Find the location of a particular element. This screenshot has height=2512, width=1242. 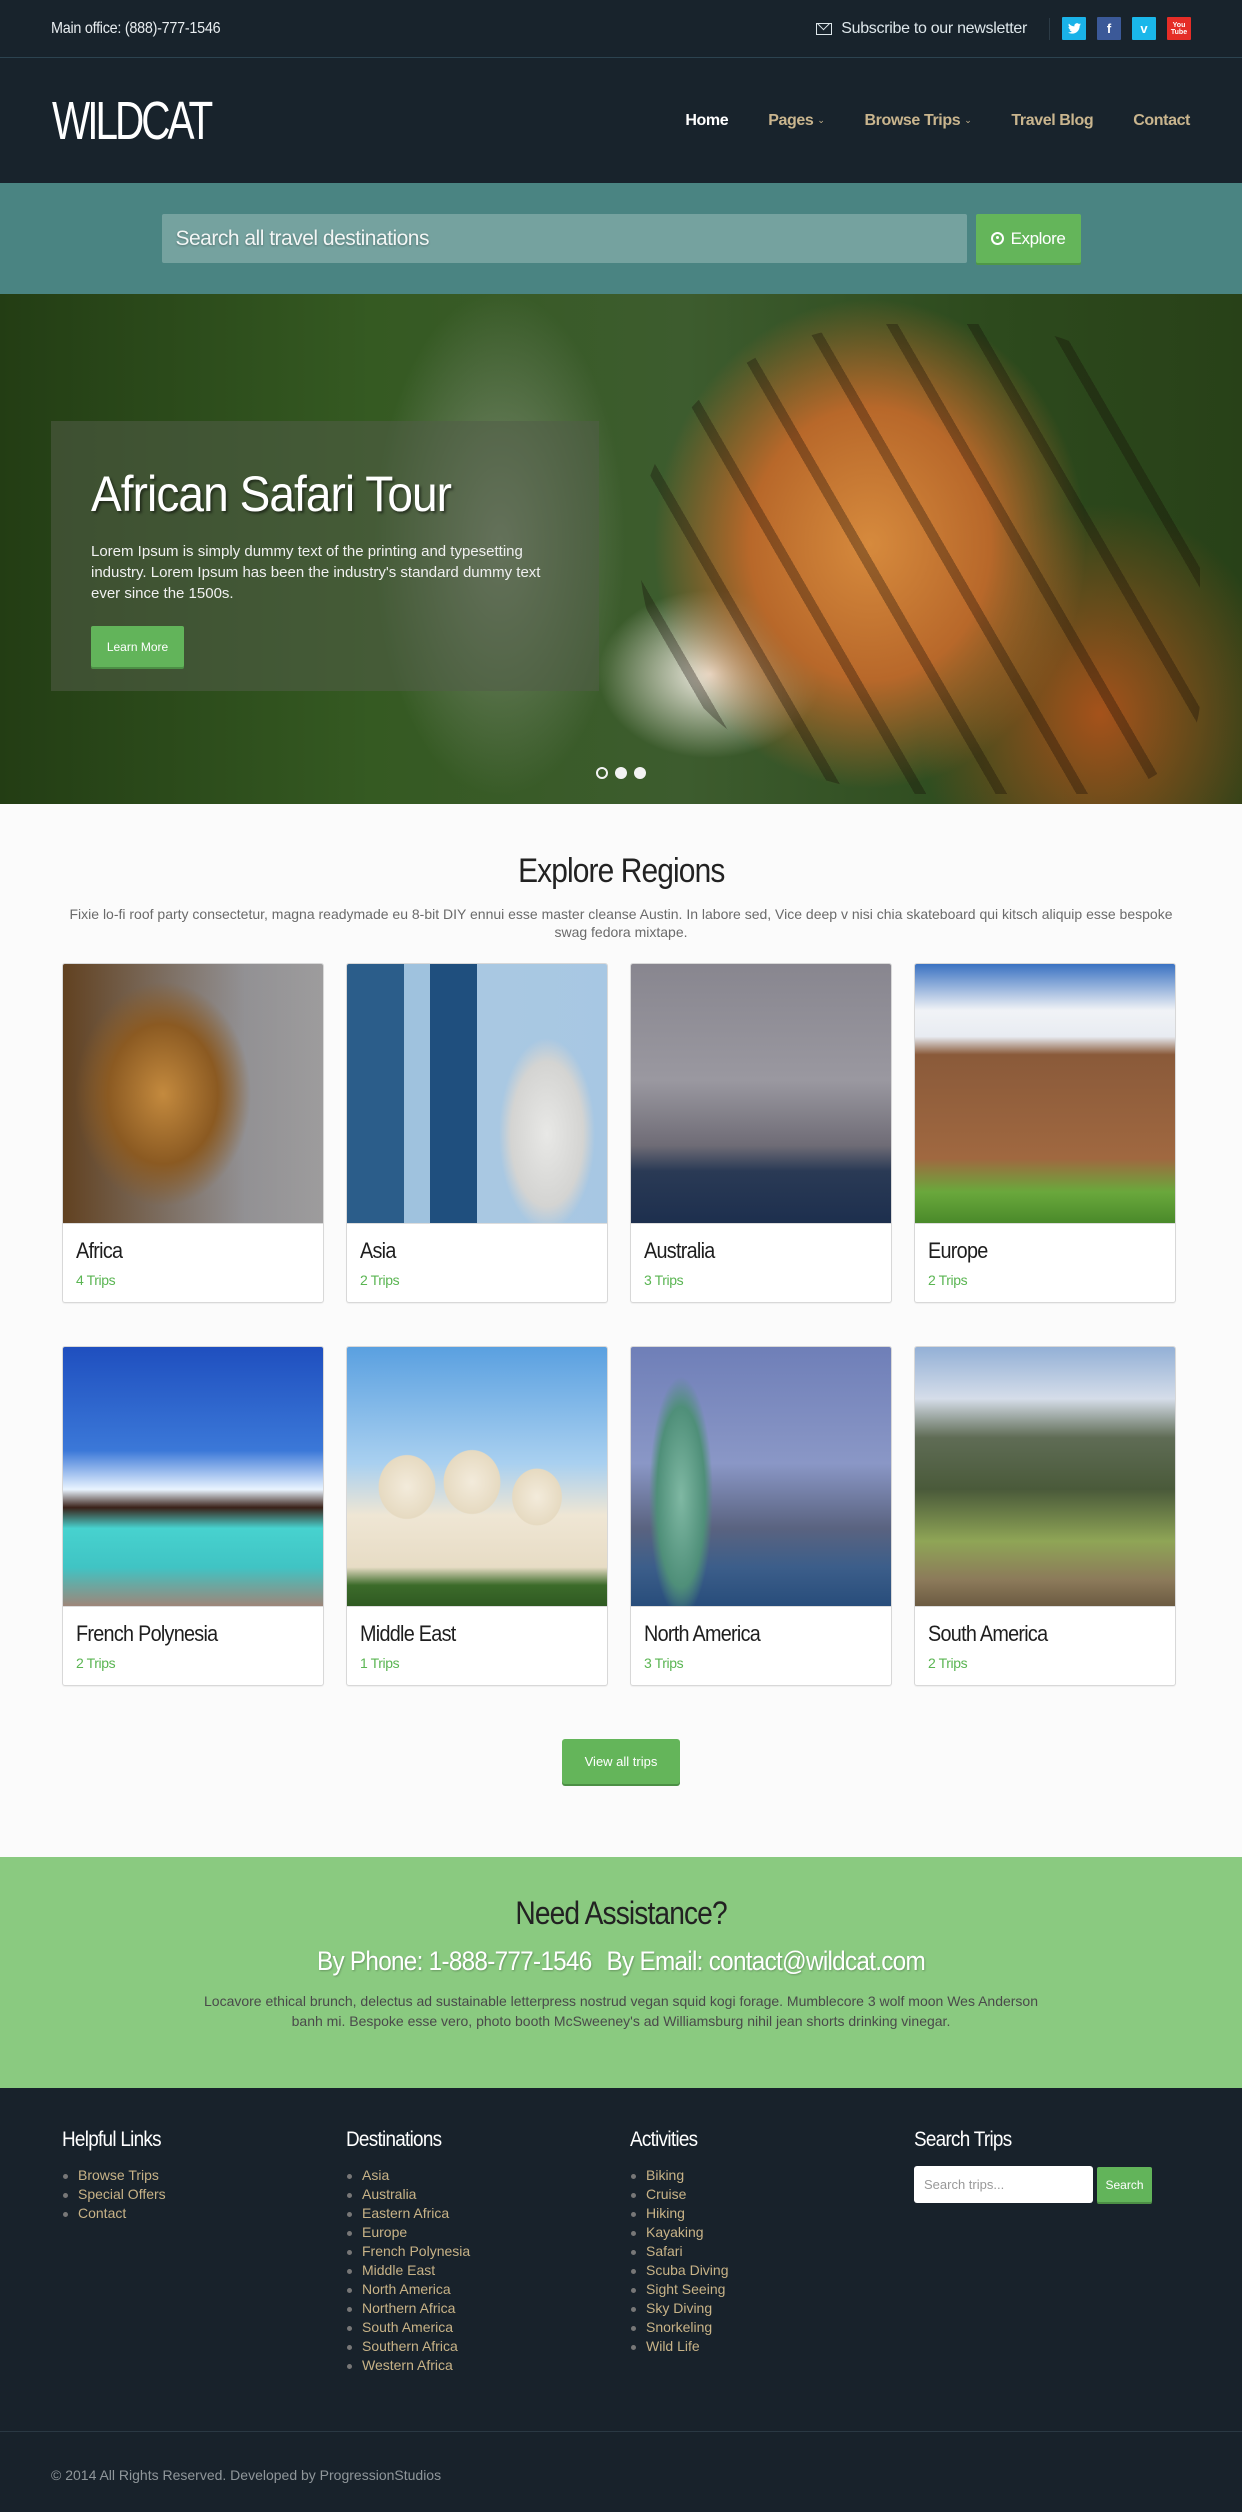

footer-link: Browse Trips is located at coordinates (204, 2175).